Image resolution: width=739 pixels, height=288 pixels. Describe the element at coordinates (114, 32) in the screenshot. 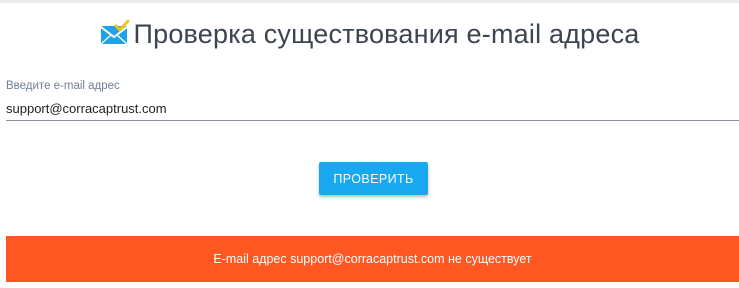

I see `envelope-check-icon` at that location.